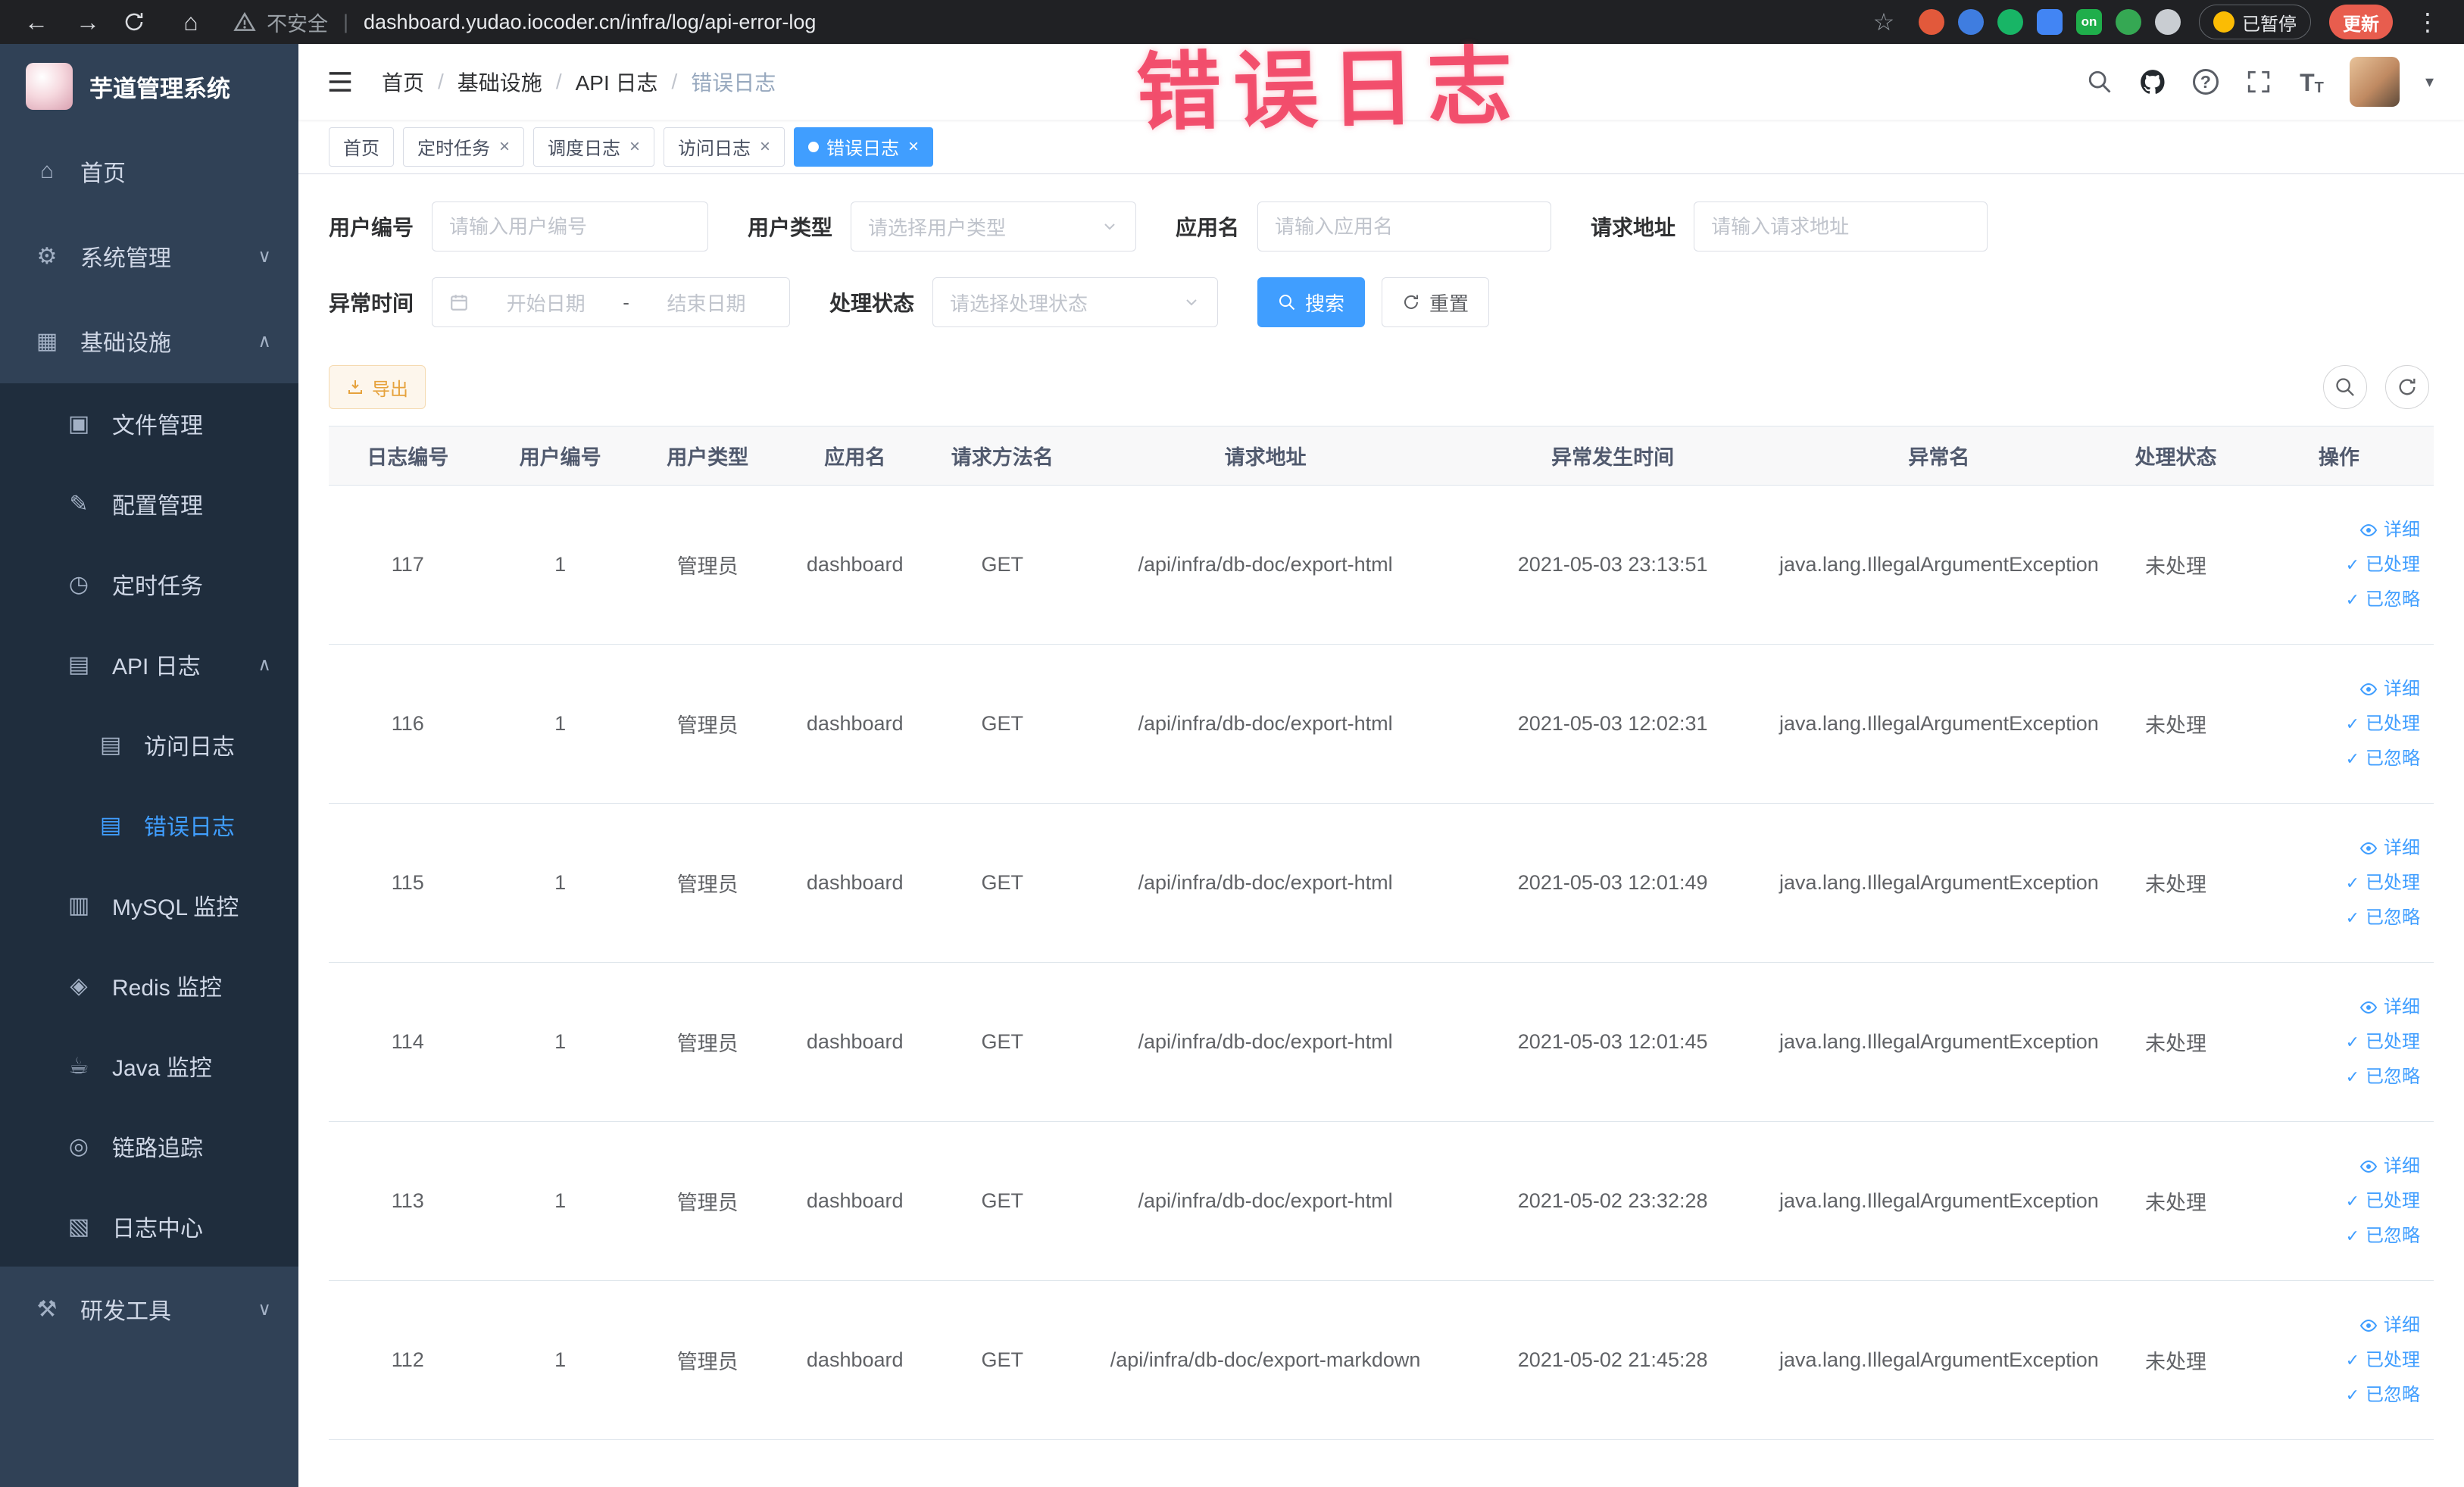  Describe the element at coordinates (1883, 22) in the screenshot. I see `bookmark-star-icon: ☆` at that location.